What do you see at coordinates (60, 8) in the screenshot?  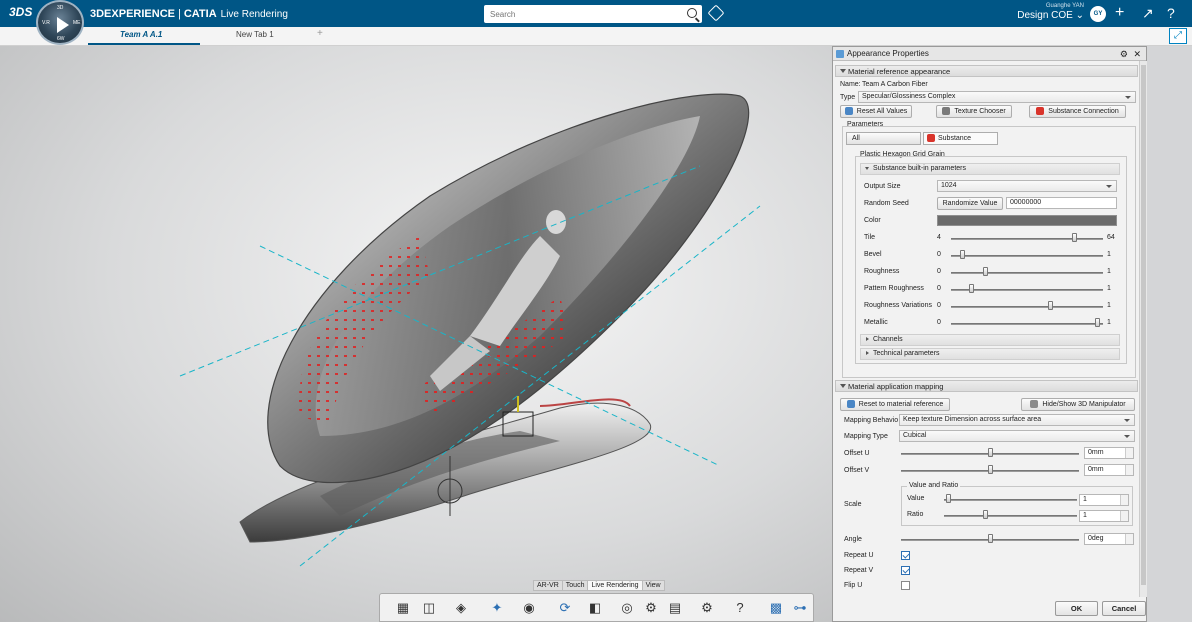 I see `compass-top-label: 3D` at bounding box center [60, 8].